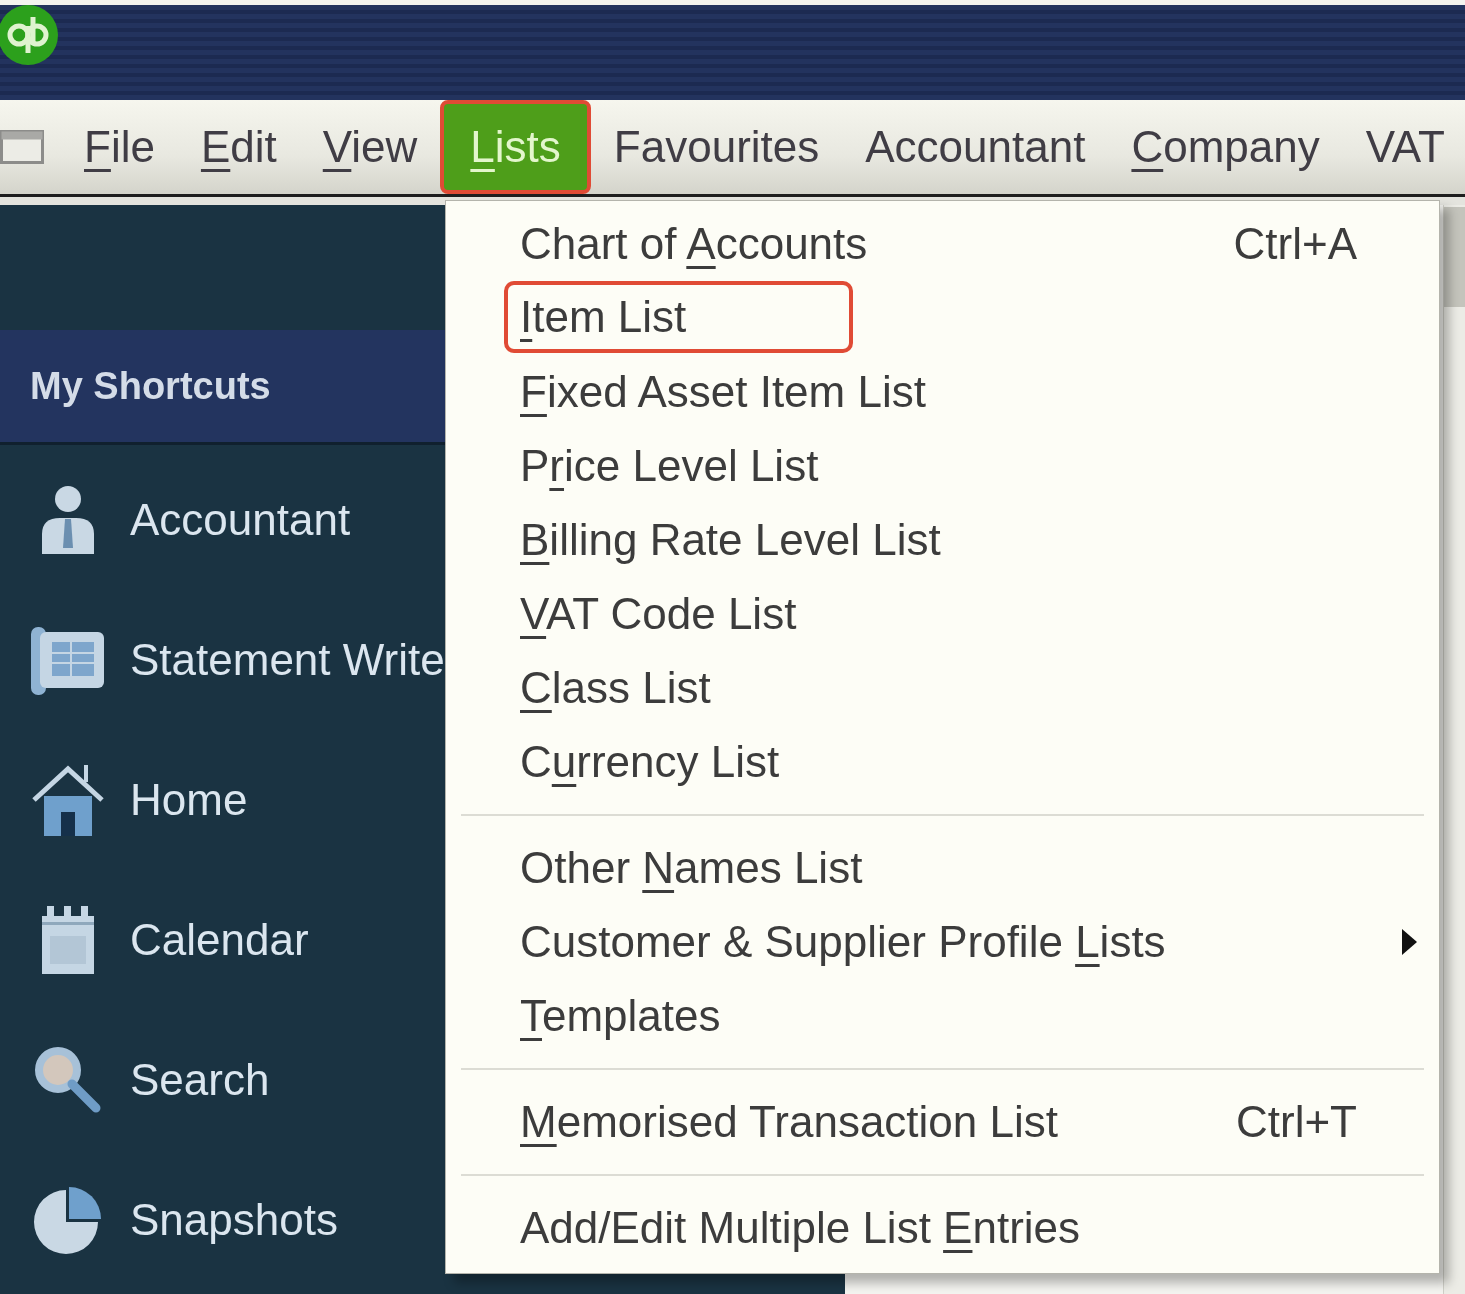 This screenshot has height=1294, width=1465. I want to click on shortcut-text: Ctrl+A, so click(1295, 244).